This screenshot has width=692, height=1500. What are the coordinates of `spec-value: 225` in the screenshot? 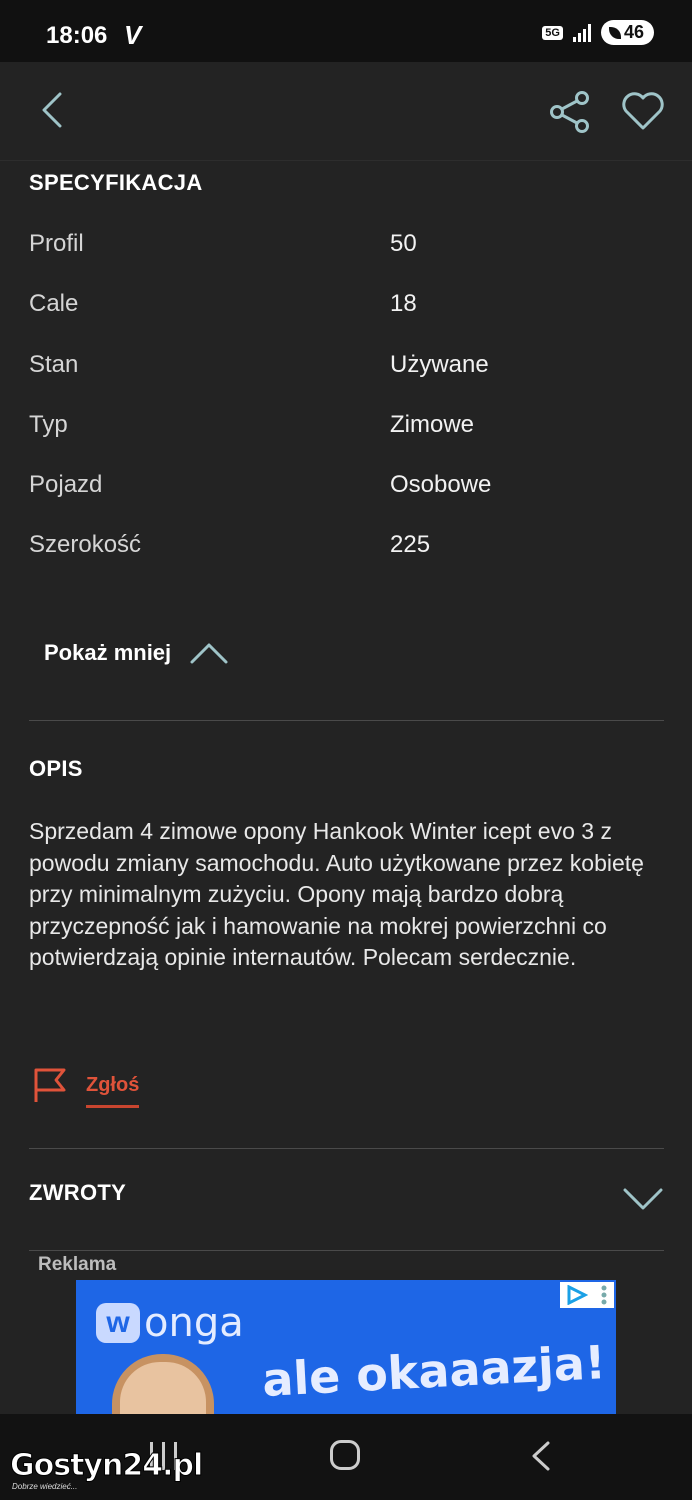 It's located at (410, 544).